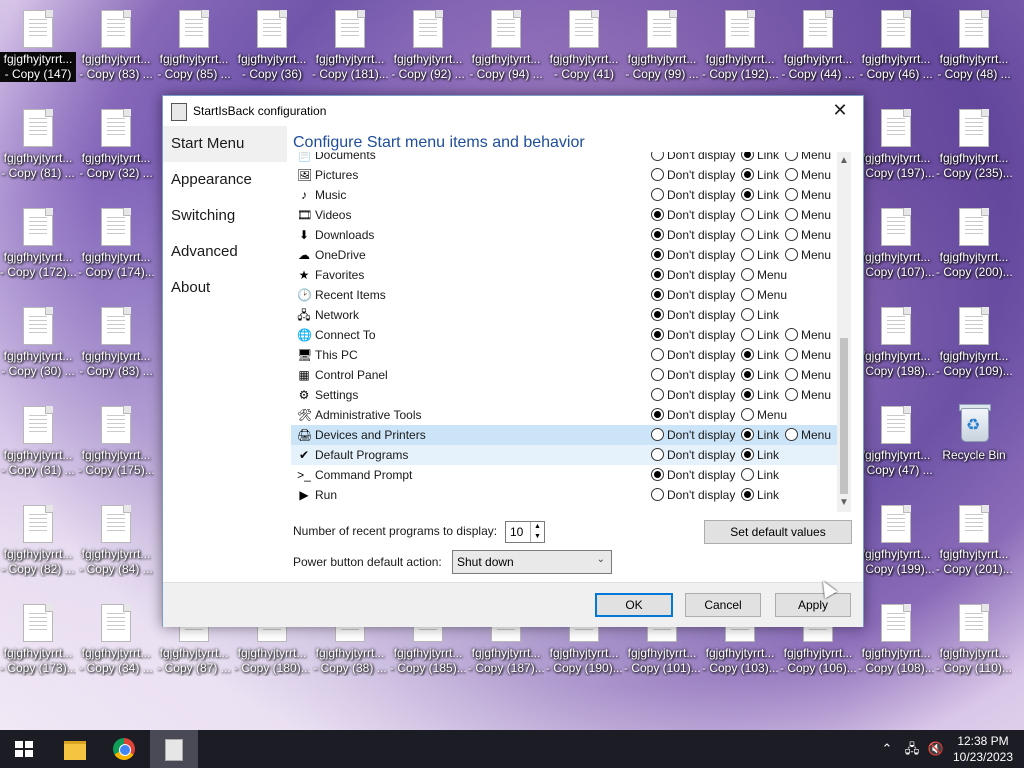 This screenshot has height=768, width=1024. What do you see at coordinates (564, 275) in the screenshot?
I see `start-item-row: ★ Favorites Don't display Menu` at bounding box center [564, 275].